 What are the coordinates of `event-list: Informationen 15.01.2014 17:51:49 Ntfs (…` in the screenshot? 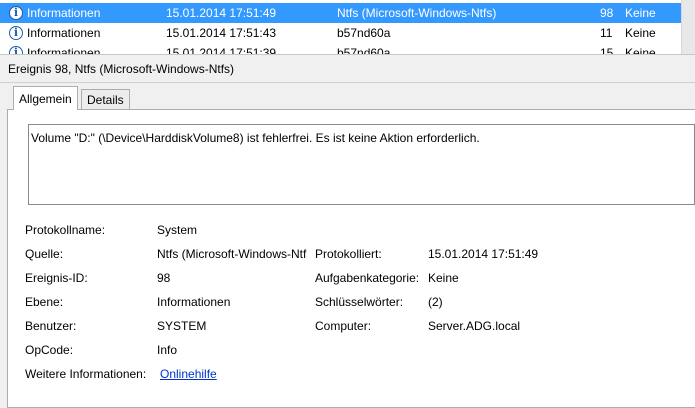 It's located at (347, 27).